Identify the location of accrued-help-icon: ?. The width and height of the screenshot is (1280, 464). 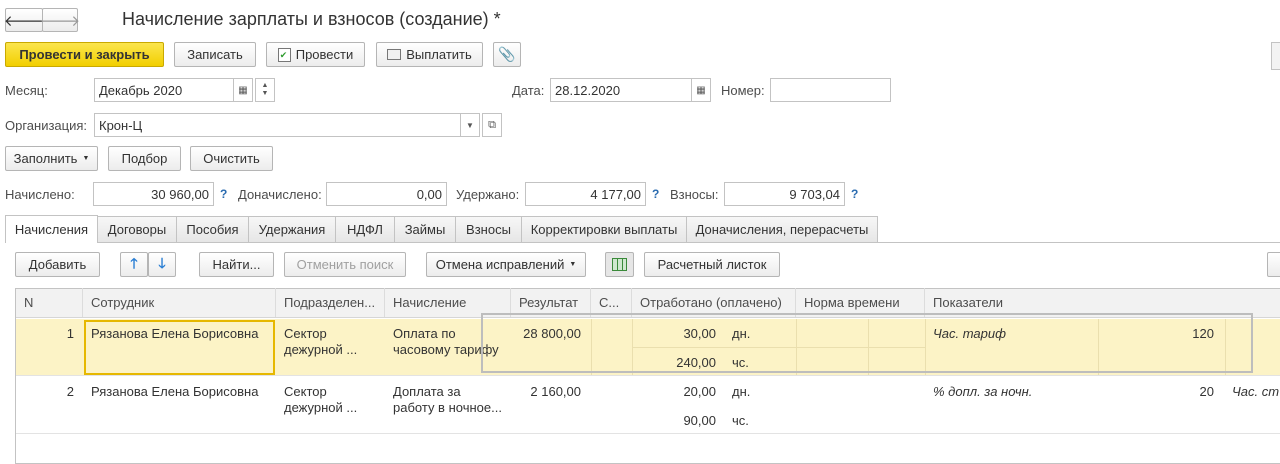
(223, 194).